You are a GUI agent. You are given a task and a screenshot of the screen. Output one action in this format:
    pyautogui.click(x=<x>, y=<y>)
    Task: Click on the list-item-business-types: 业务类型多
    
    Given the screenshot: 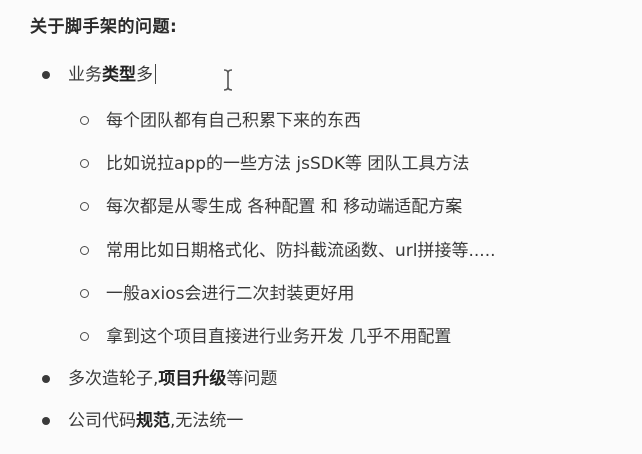 What is the action you would take?
    pyautogui.click(x=99, y=75)
    